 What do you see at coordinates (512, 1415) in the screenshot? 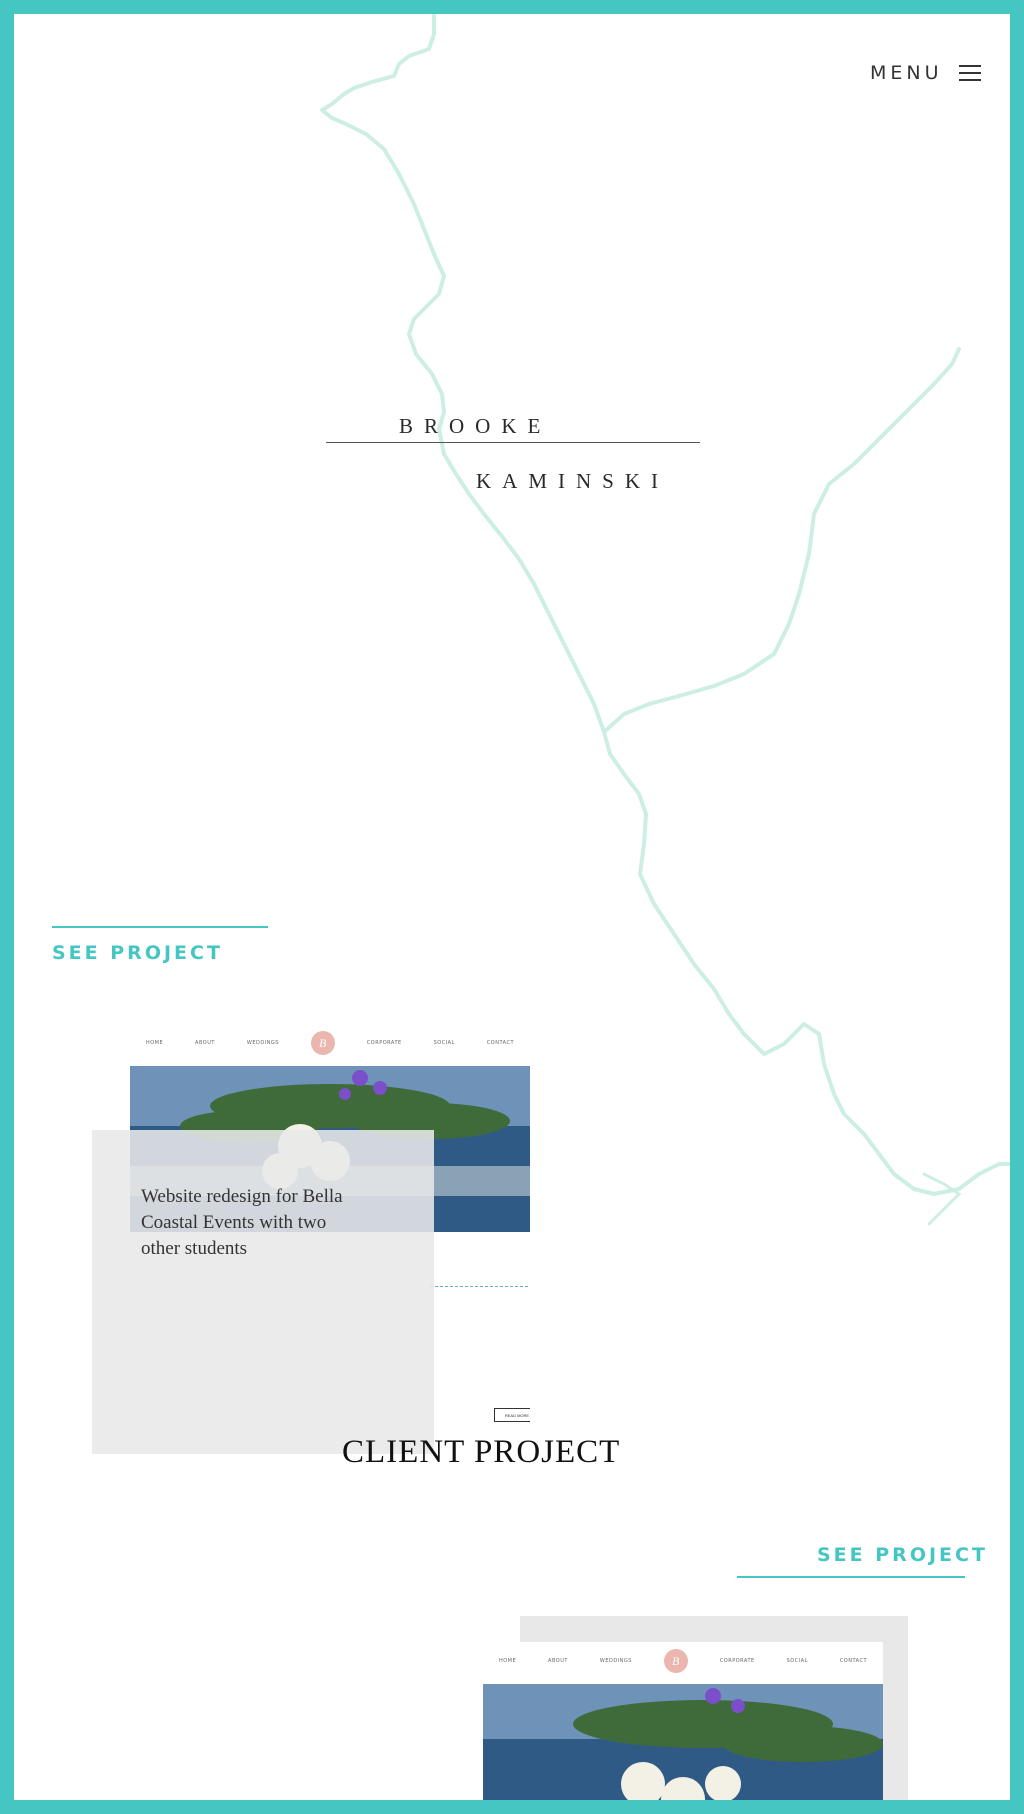
I see `mock-read-more-button: READ MORE` at bounding box center [512, 1415].